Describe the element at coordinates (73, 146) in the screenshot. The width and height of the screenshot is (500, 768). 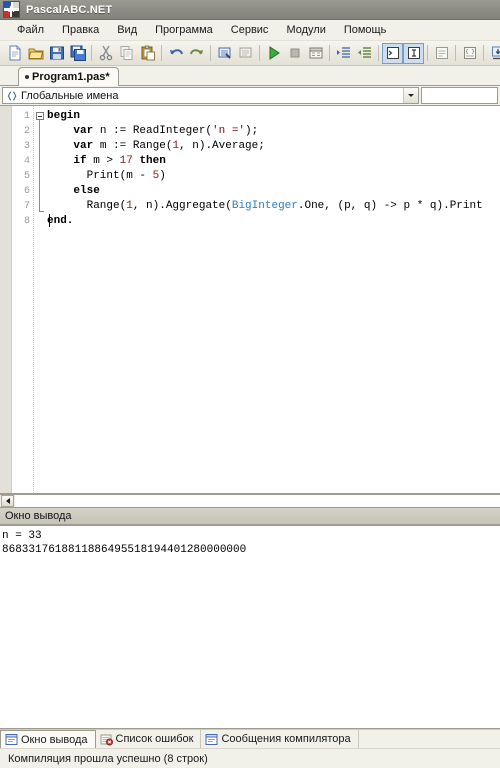
I see `code-token: var` at that location.